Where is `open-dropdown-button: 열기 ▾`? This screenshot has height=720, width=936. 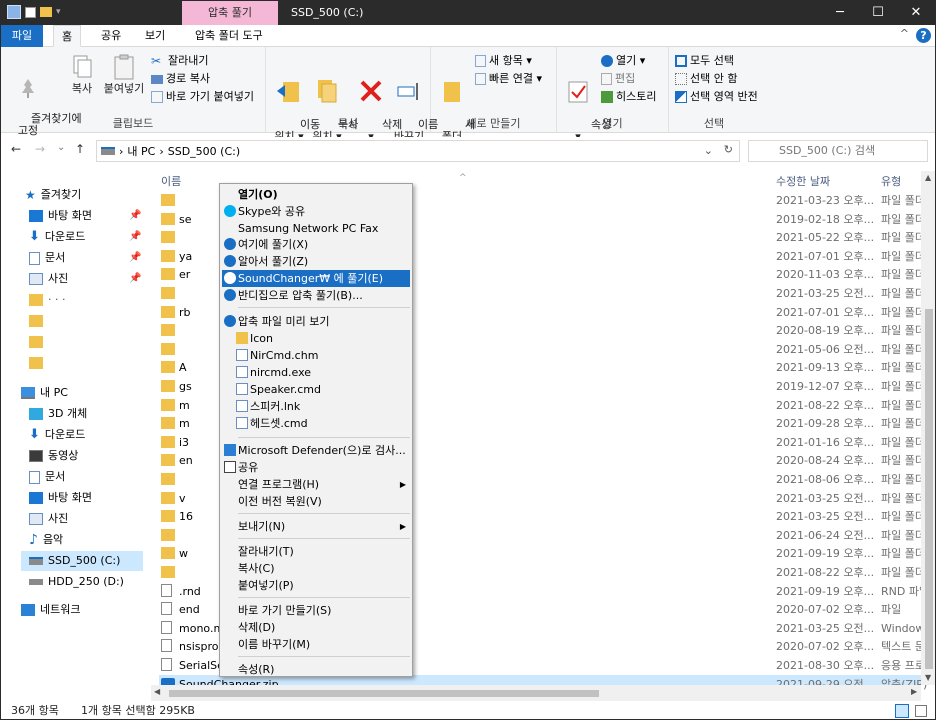 open-dropdown-button: 열기 ▾ is located at coordinates (623, 61).